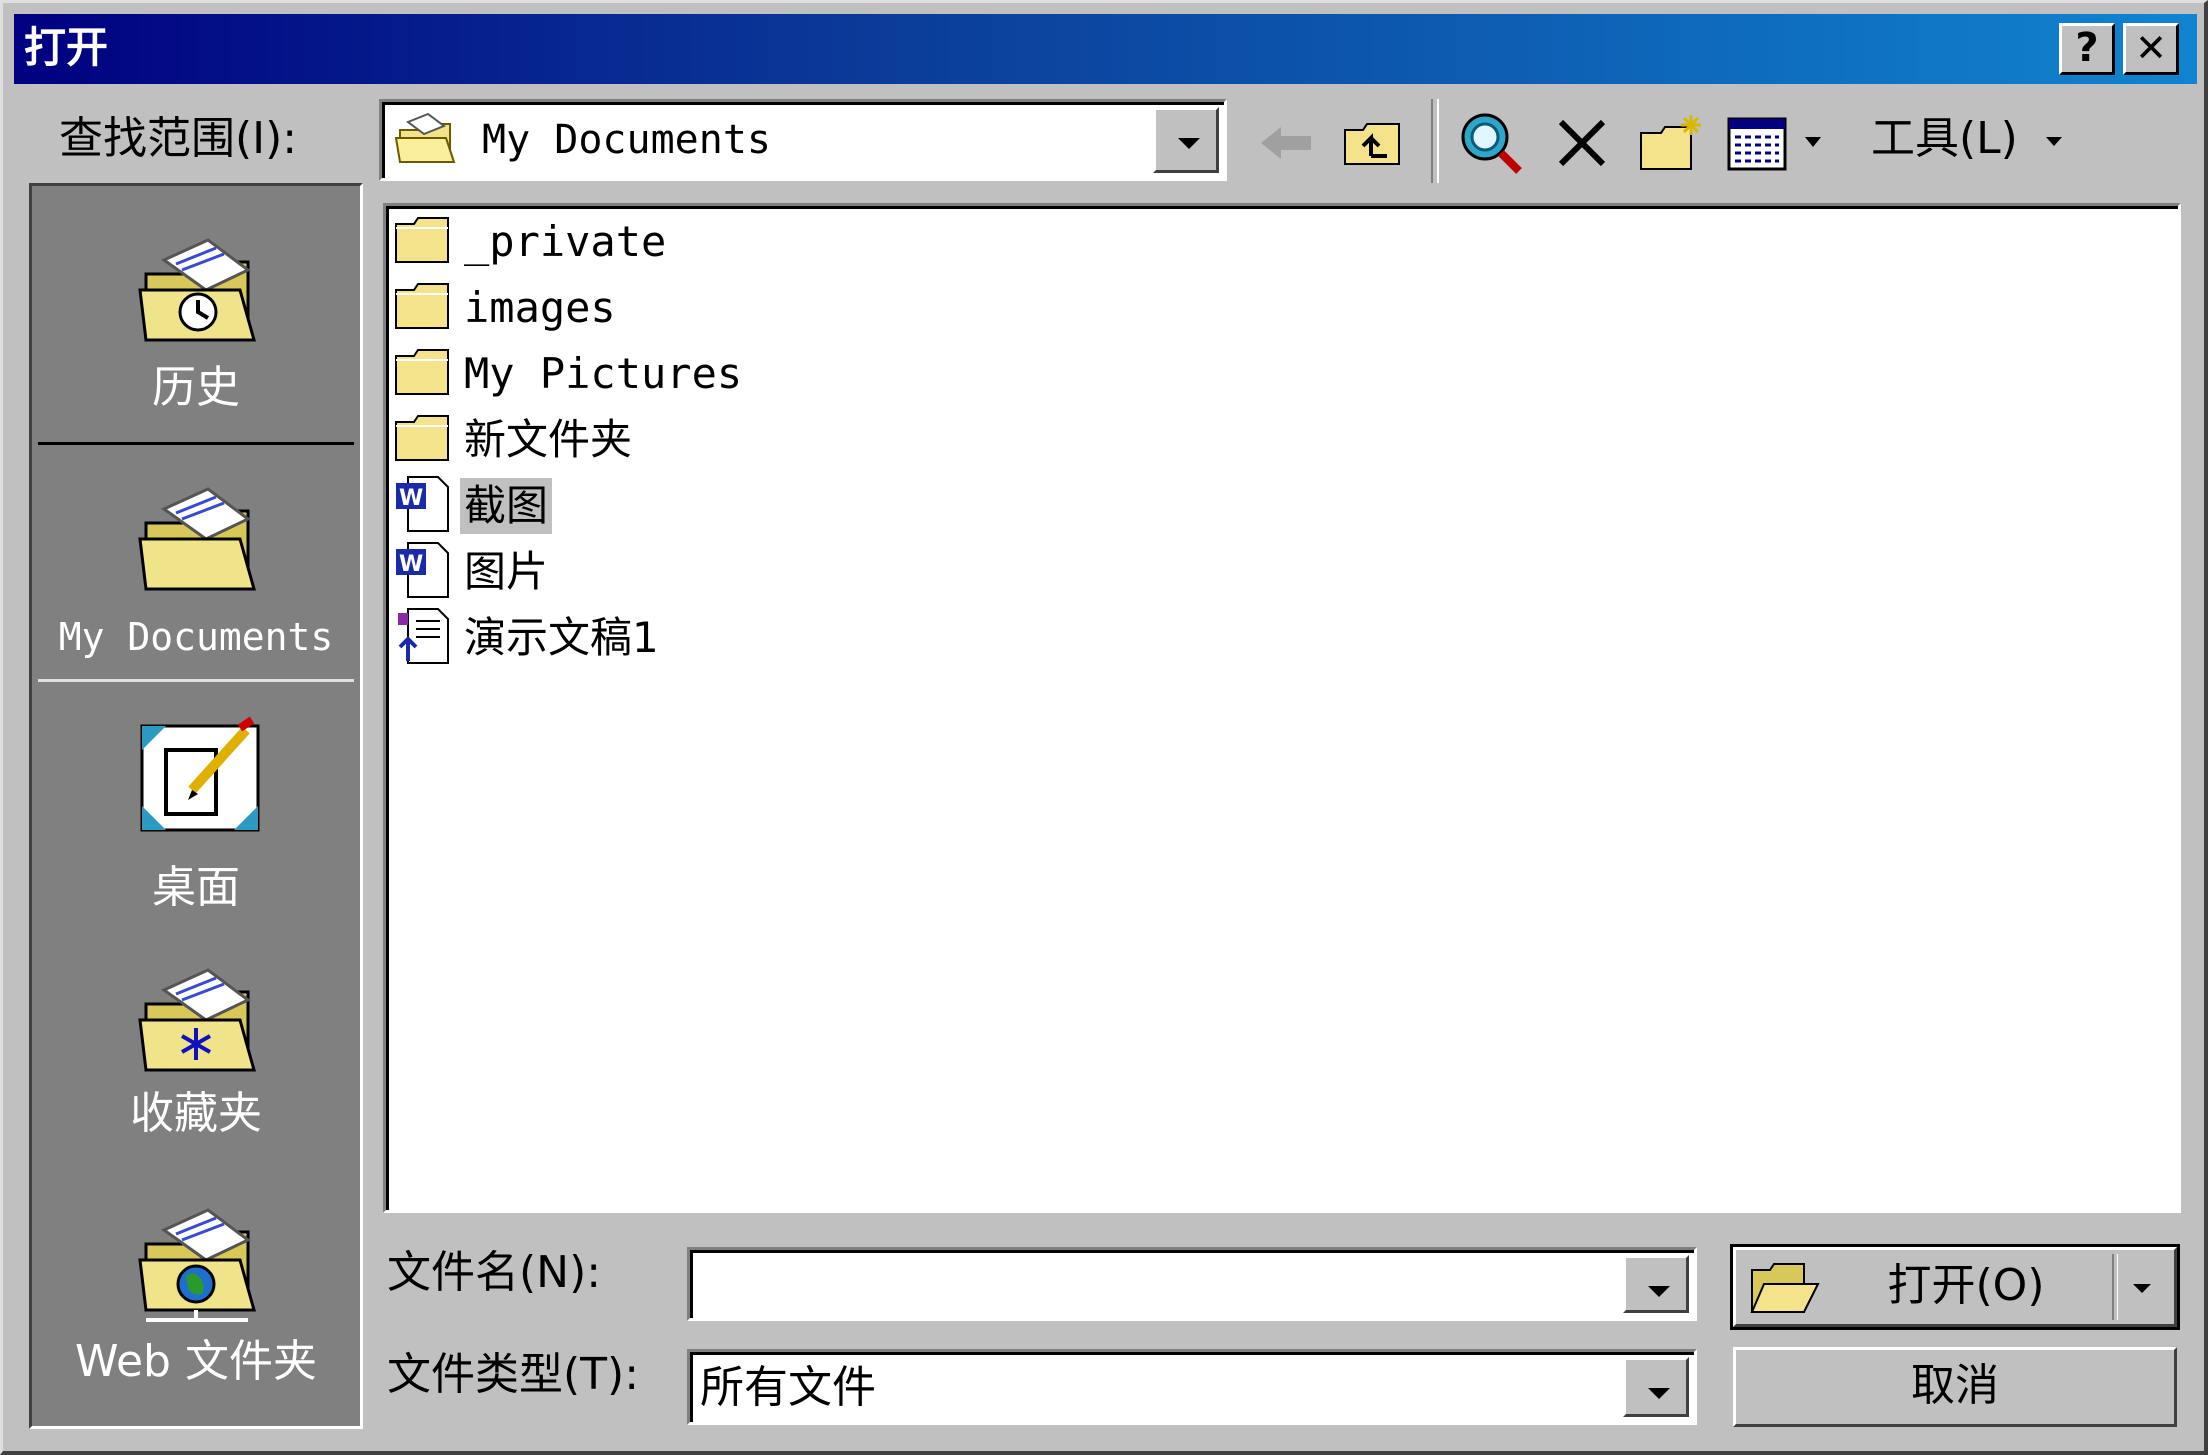  What do you see at coordinates (540, 307) in the screenshot?
I see `file-name: images` at bounding box center [540, 307].